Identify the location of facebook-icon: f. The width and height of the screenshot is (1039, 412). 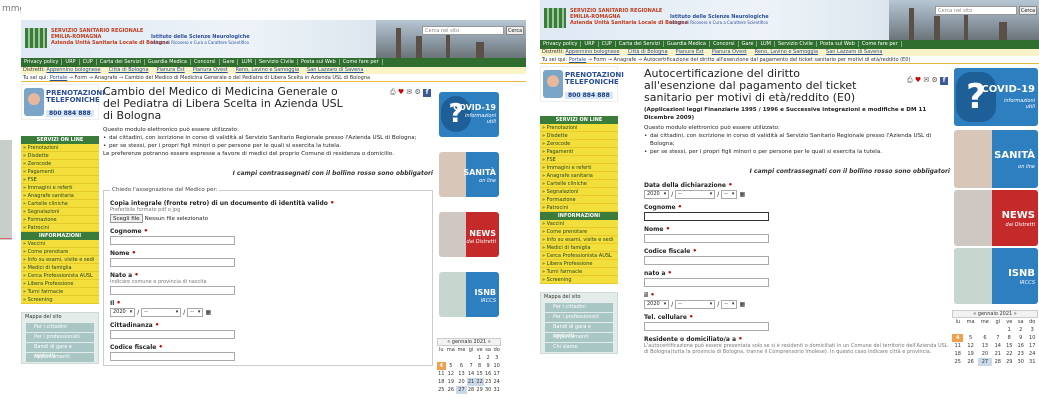
(944, 81).